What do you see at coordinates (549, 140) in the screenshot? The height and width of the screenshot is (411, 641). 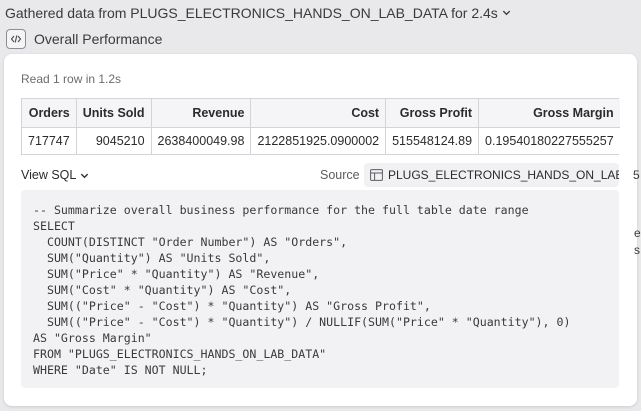 I see `cell-gross-margin: 0.19540180227555257` at bounding box center [549, 140].